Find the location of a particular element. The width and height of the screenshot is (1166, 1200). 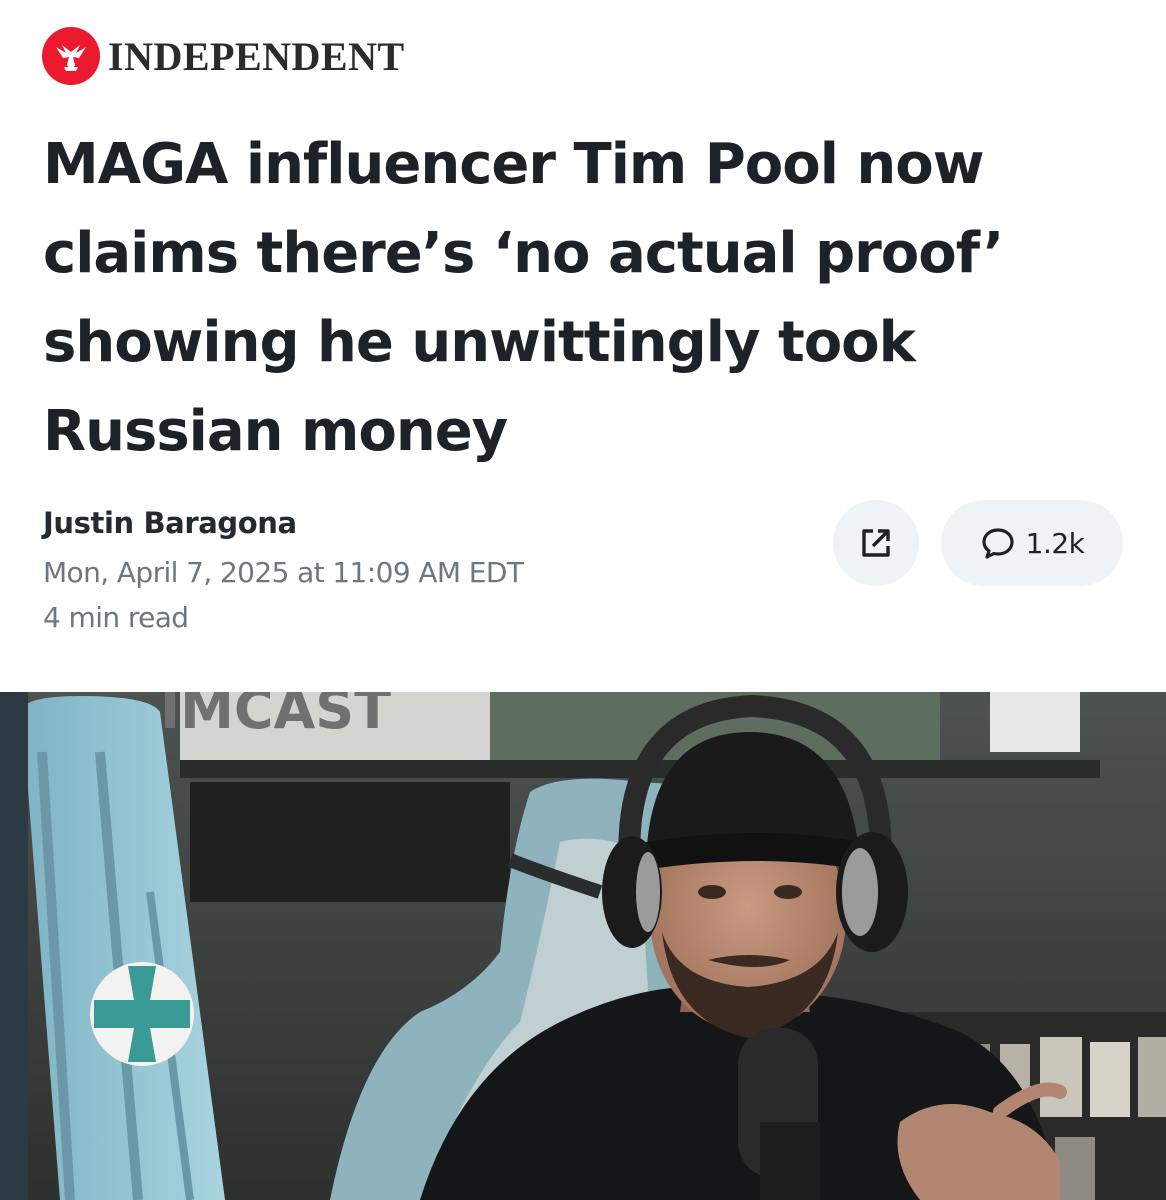

comment-bubble-icon is located at coordinates (998, 543).